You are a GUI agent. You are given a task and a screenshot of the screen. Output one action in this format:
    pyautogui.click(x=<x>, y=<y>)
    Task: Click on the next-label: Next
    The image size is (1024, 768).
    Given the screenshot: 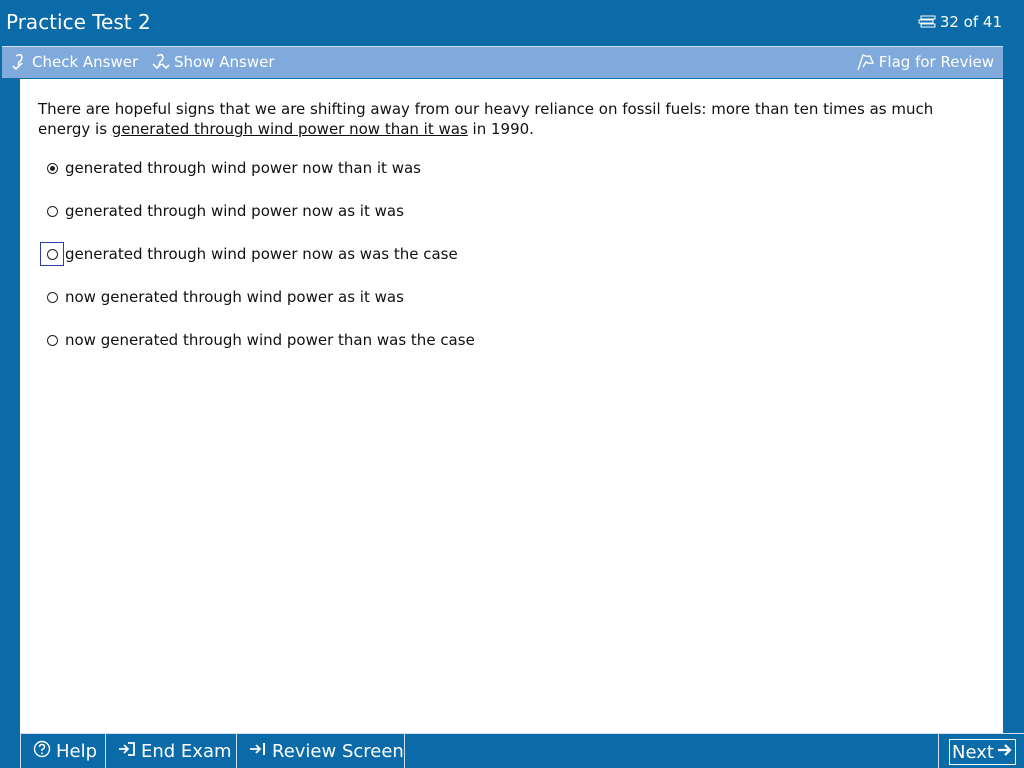 What is the action you would take?
    pyautogui.click(x=973, y=752)
    